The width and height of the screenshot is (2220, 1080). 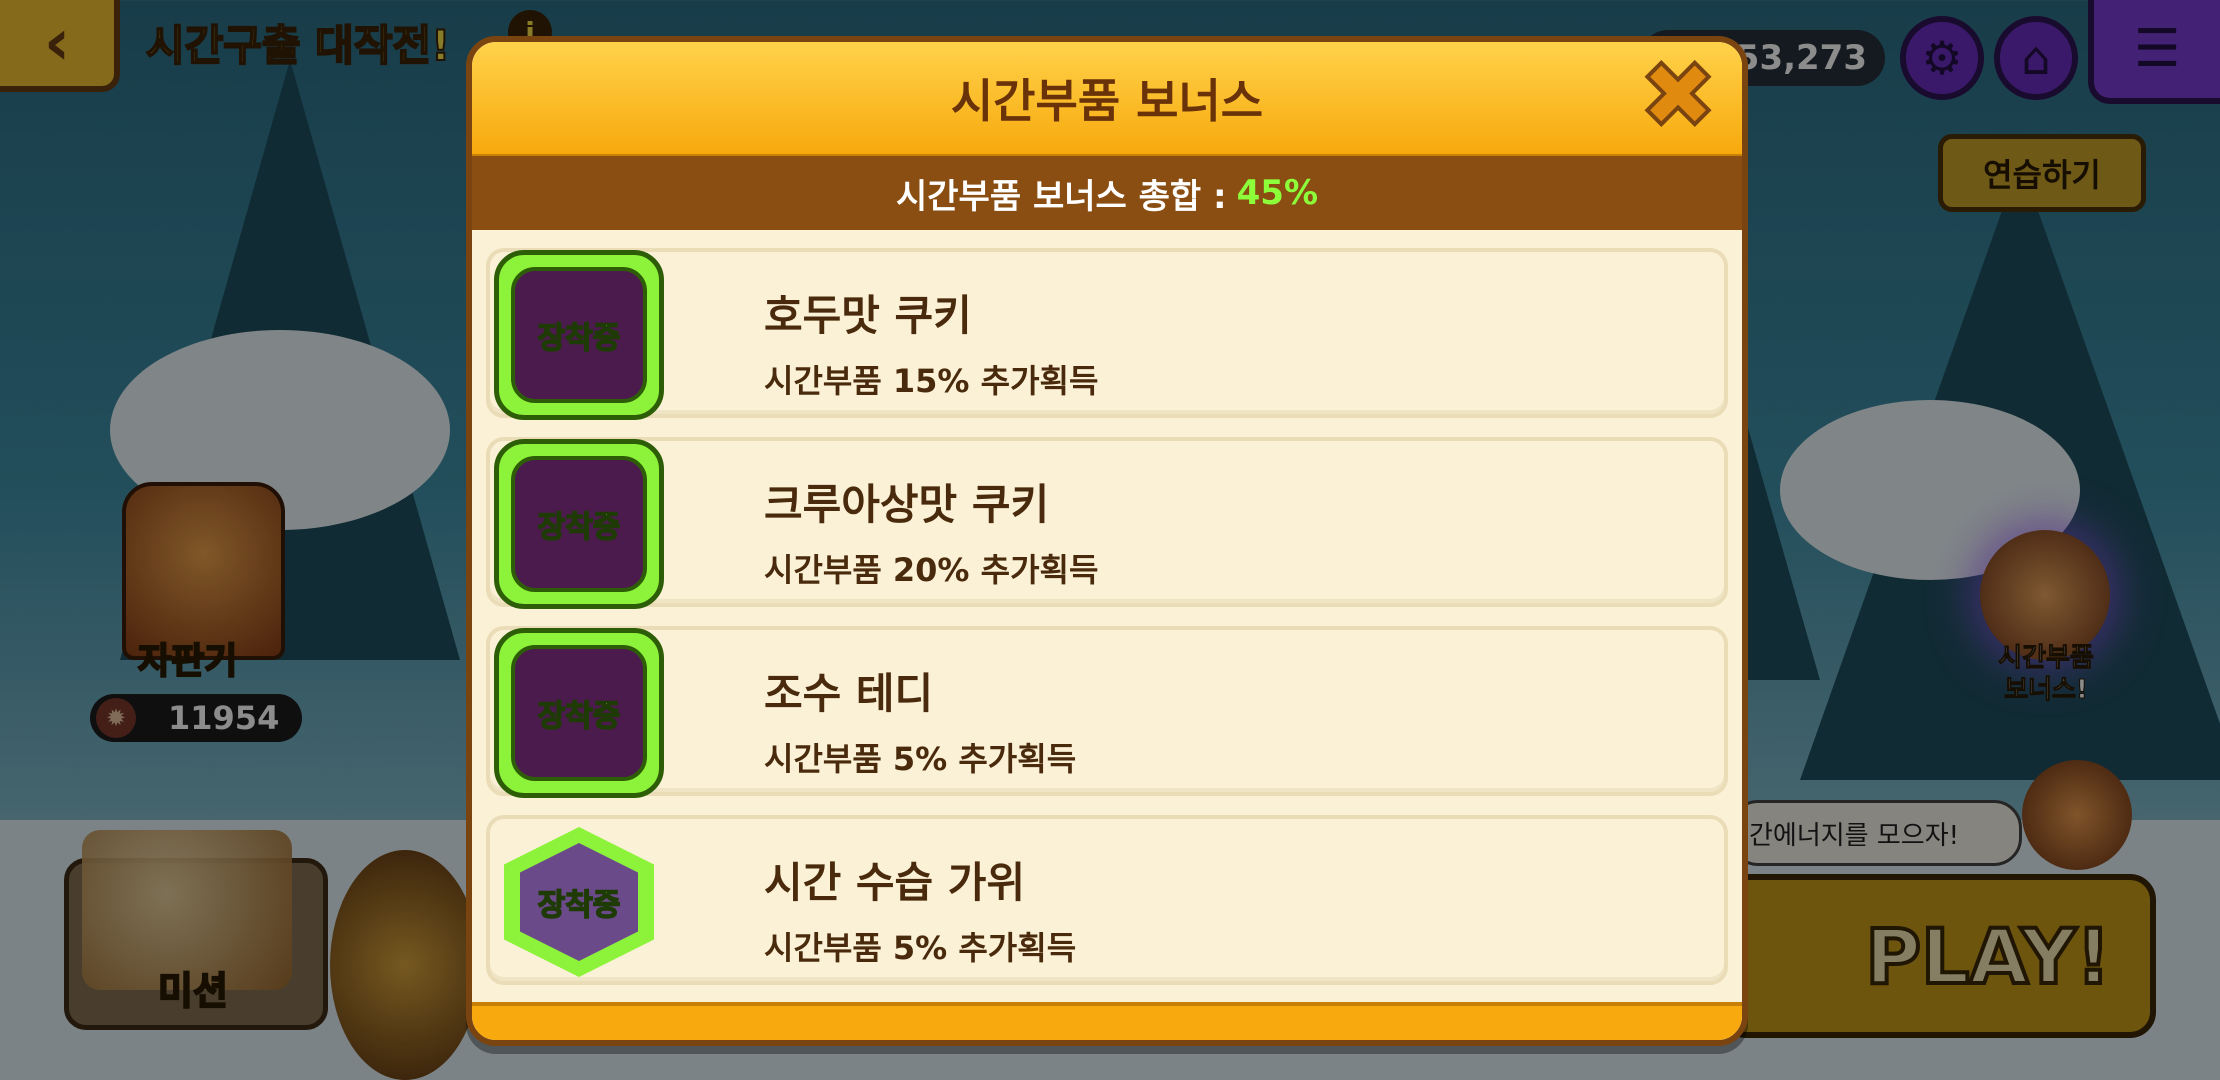 What do you see at coordinates (1061, 196) in the screenshot?
I see `summary-label: 시간부품 보너스 총합 :` at bounding box center [1061, 196].